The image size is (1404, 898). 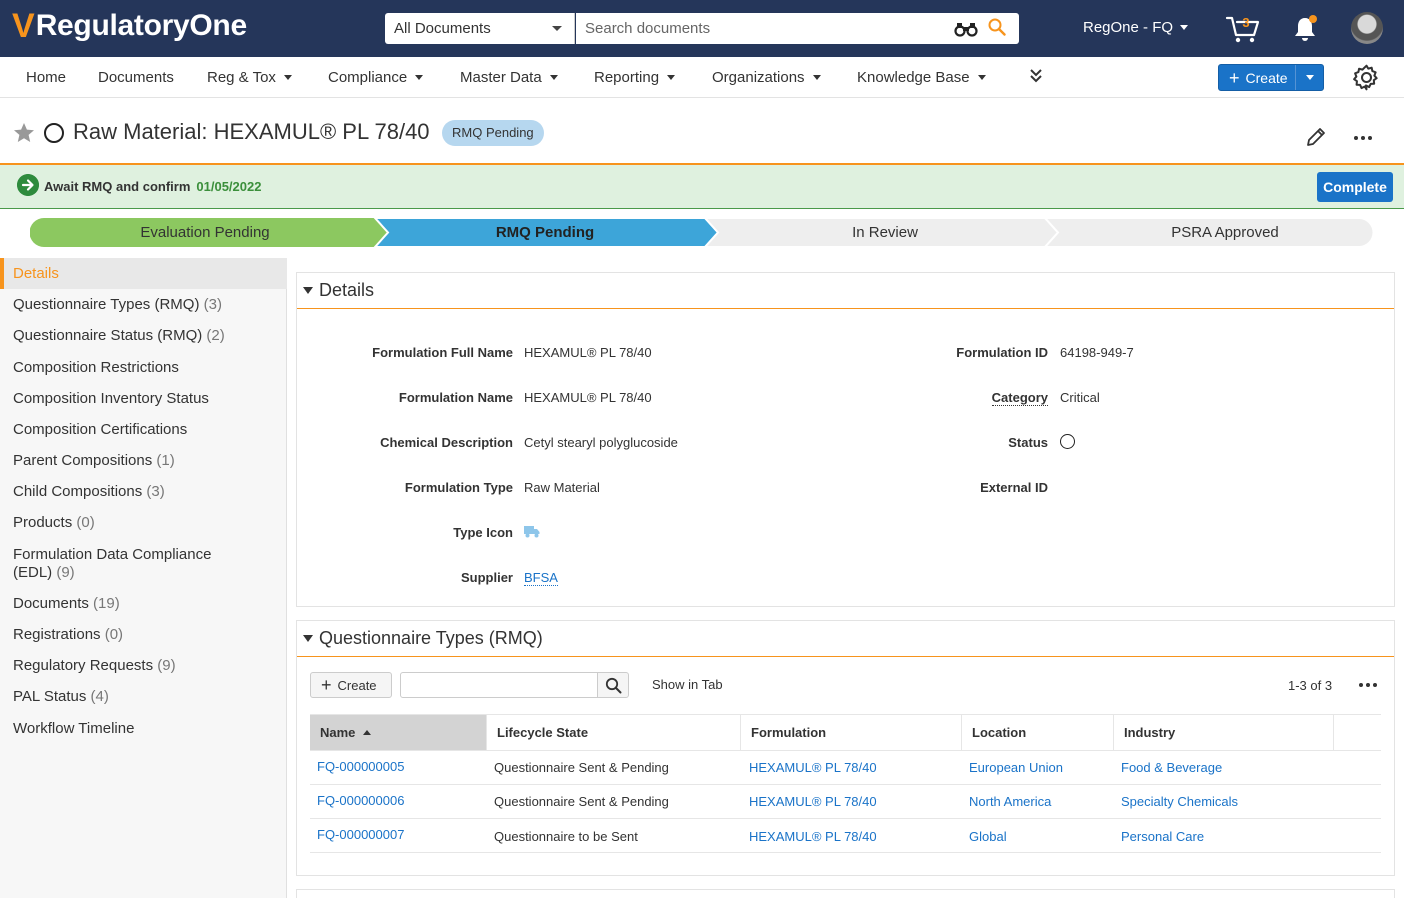 I want to click on sidebar-item-registrations: Registrations (0), so click(x=143, y=635).